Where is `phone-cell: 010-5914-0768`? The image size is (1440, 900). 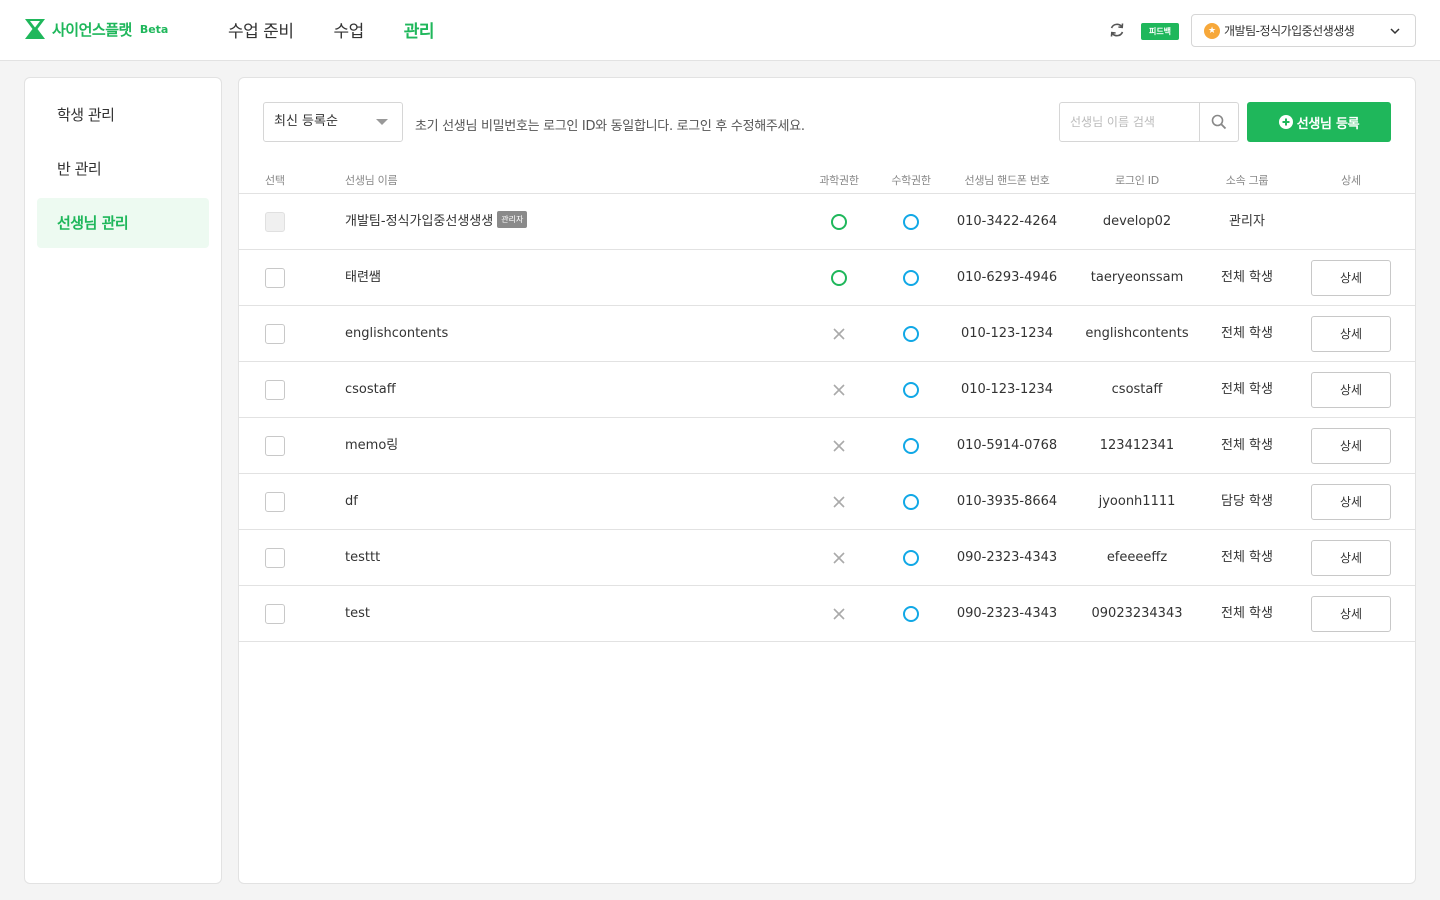 phone-cell: 010-5914-0768 is located at coordinates (1007, 445).